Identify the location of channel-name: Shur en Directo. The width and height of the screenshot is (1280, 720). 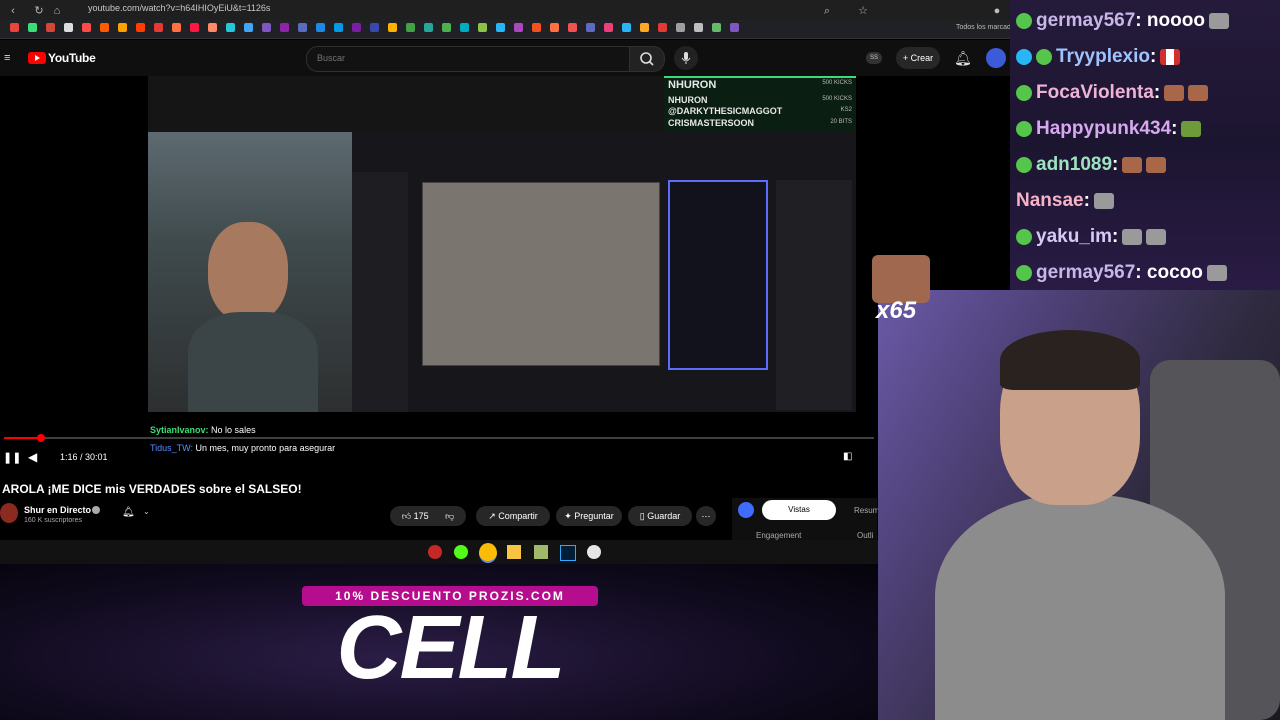
(57, 510).